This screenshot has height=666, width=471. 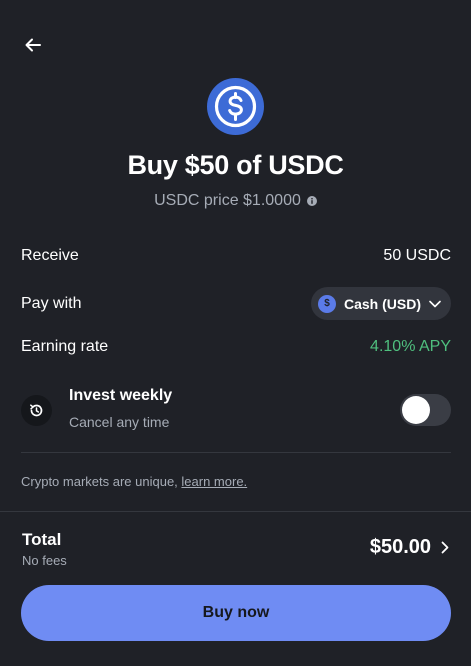 What do you see at coordinates (417, 255) in the screenshot?
I see `receive-value: 50 USDC` at bounding box center [417, 255].